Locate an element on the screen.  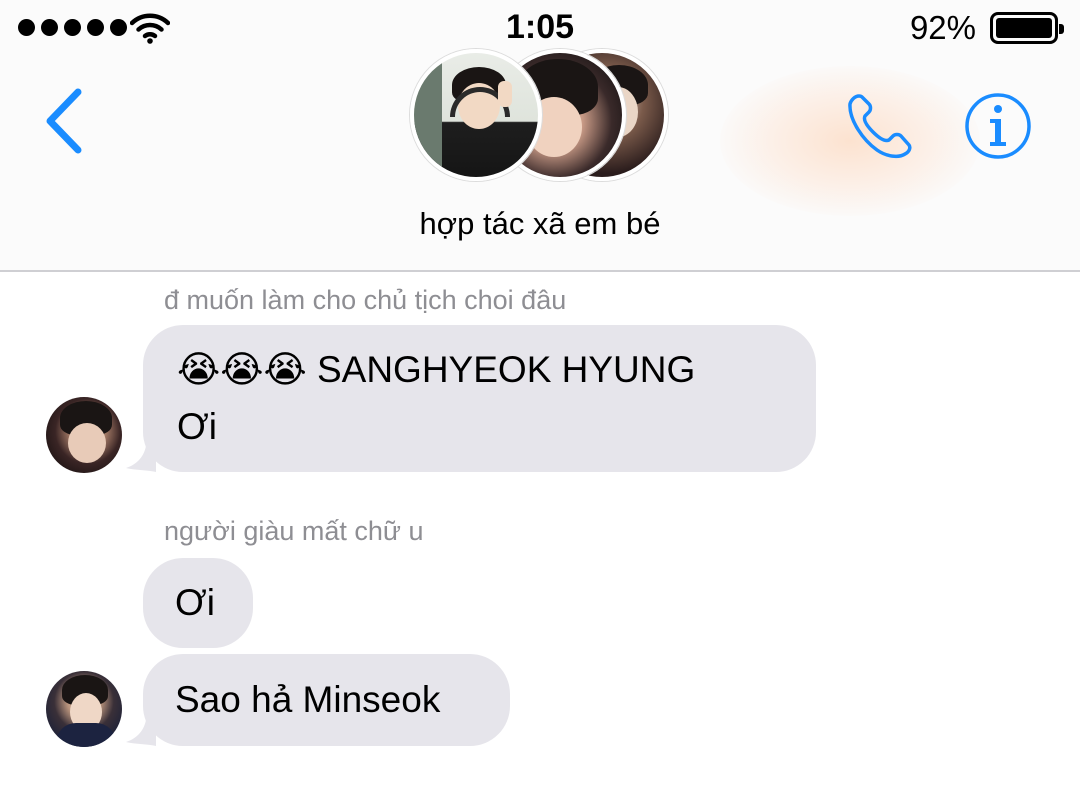
group-name: hợp tác xã em bé is located at coordinates (540, 224).